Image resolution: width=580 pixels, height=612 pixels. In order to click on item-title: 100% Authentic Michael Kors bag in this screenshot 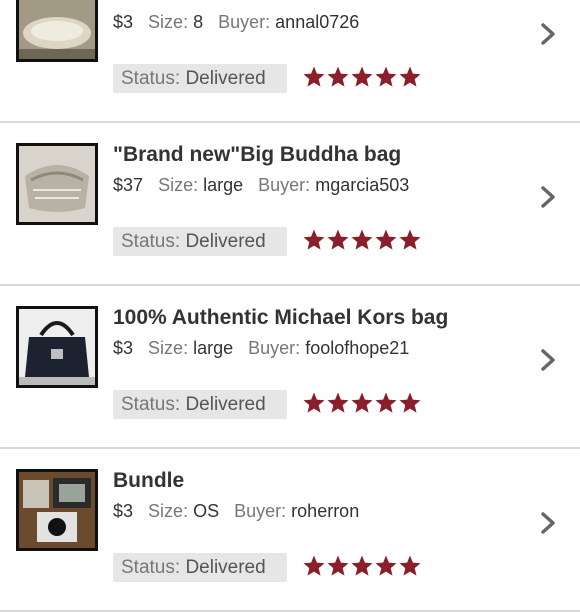, I will do `click(281, 317)`.